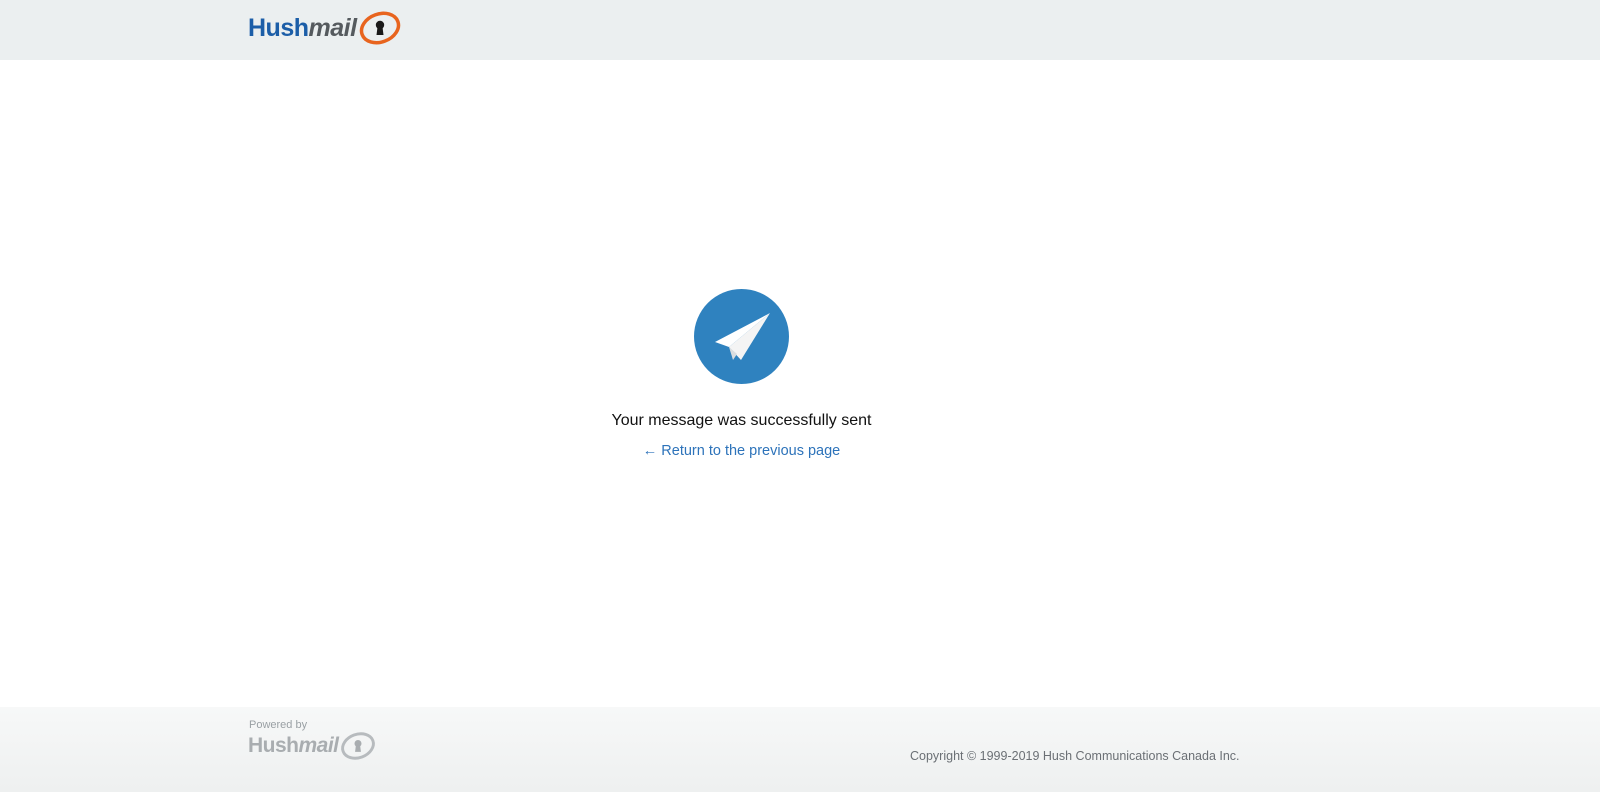  I want to click on footer-hushmail-logo: Hush mail, so click(312, 746).